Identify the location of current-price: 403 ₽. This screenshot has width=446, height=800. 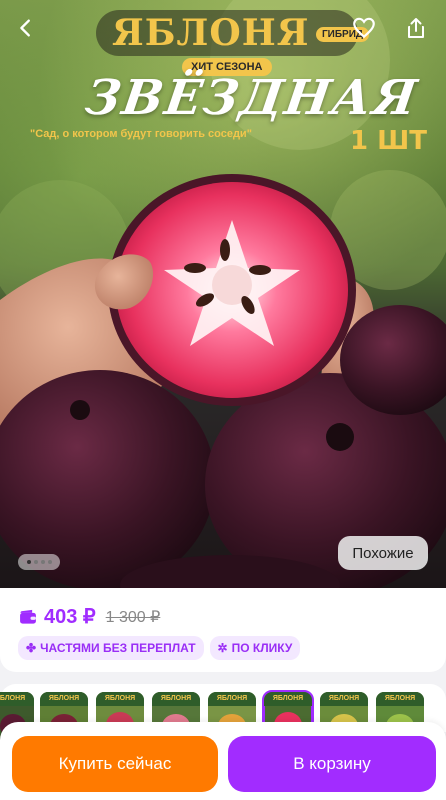
(70, 617).